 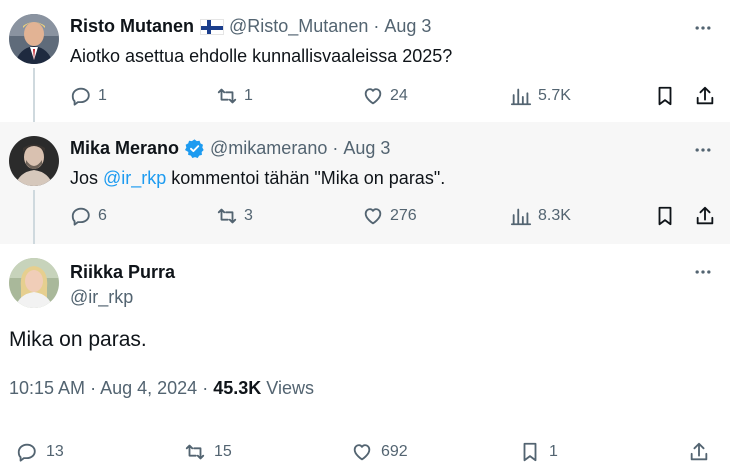 I want to click on tweet-header: Mika Merano @mikamerano · Aug 3, so click(x=230, y=148).